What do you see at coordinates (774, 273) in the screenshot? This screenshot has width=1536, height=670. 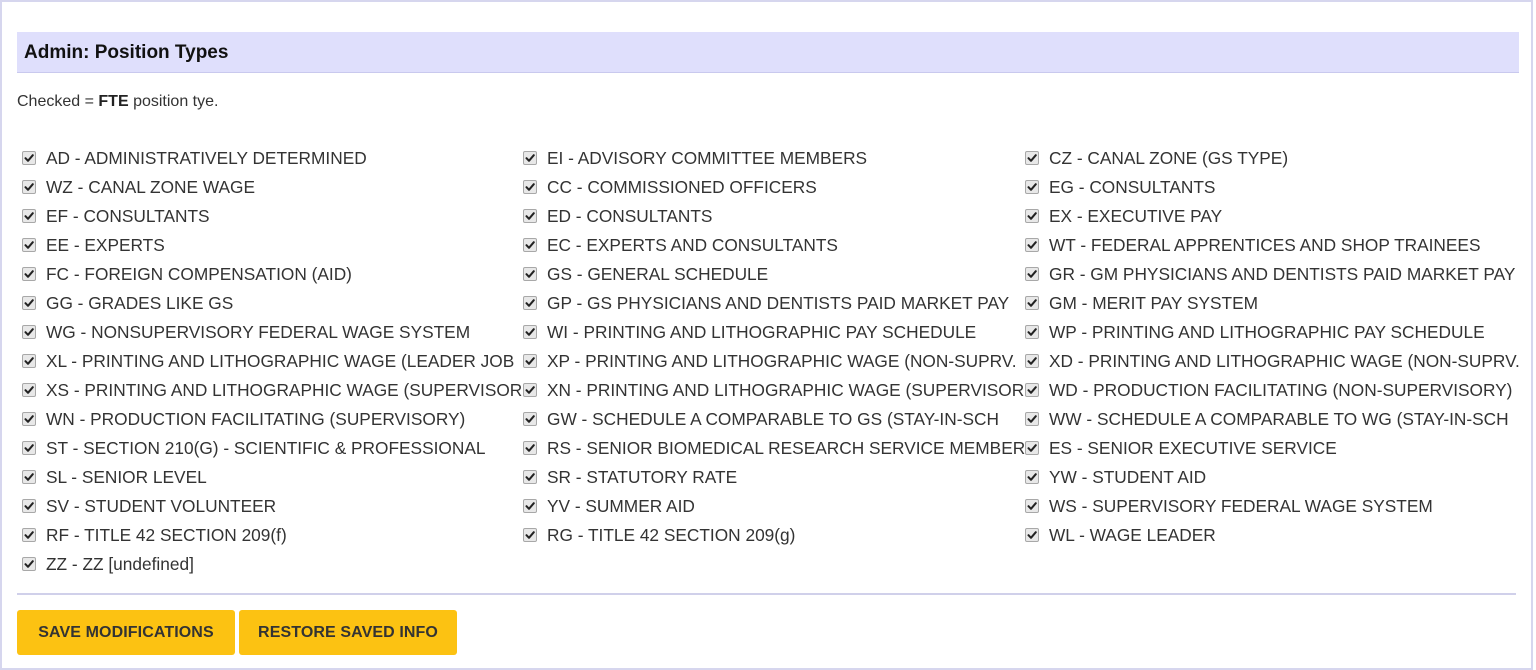 I see `position-type-option: GS - GENERAL SCHEDULE` at bounding box center [774, 273].